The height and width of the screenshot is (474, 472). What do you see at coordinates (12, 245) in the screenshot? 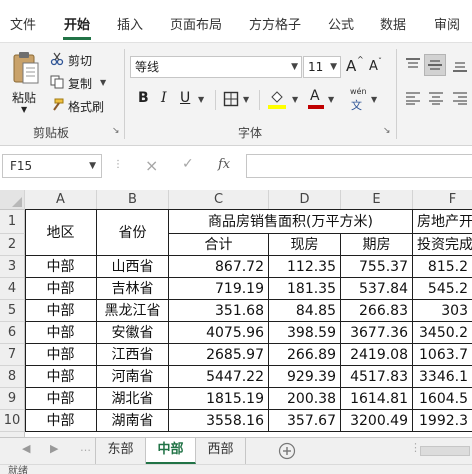
I see `row-header: 2` at bounding box center [12, 245].